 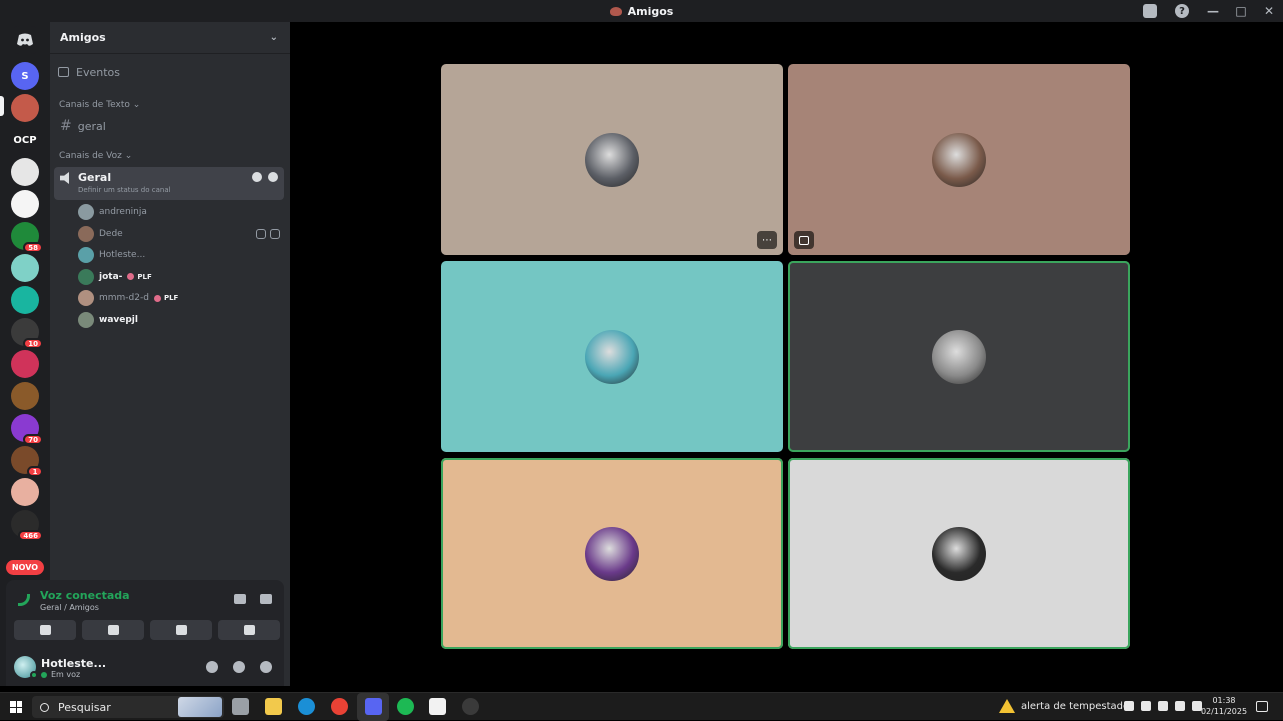 I want to click on voice-user-row: Dede, so click(x=181, y=234).